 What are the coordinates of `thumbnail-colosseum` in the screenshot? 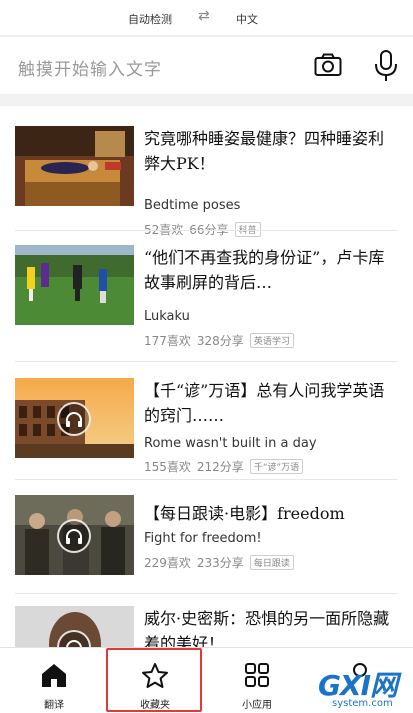 It's located at (74, 418).